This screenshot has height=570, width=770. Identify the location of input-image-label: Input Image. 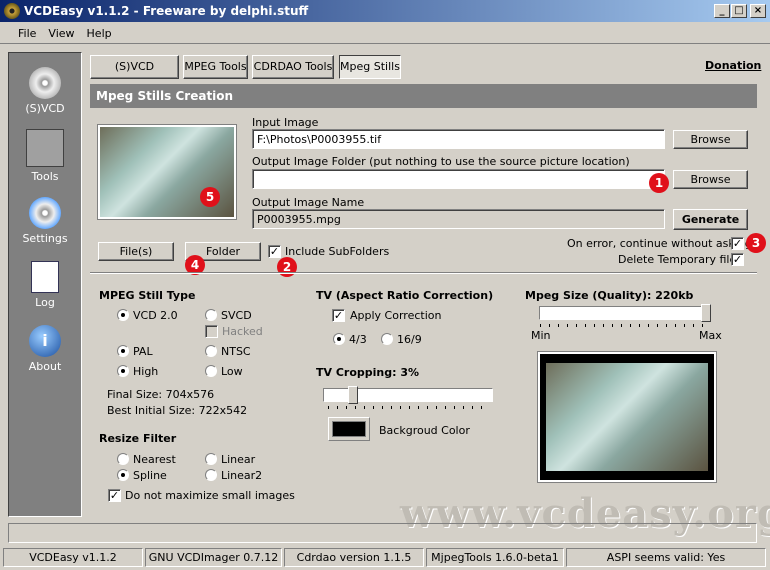
(285, 122).